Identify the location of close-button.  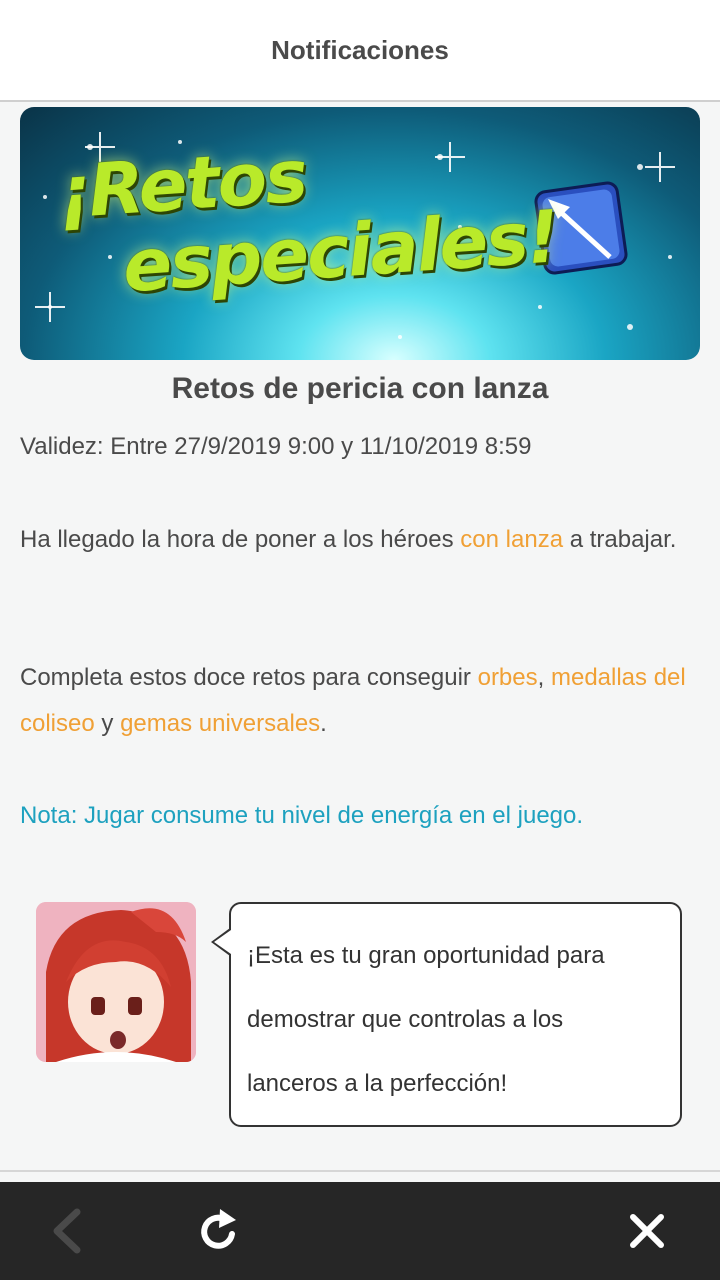
(647, 1231).